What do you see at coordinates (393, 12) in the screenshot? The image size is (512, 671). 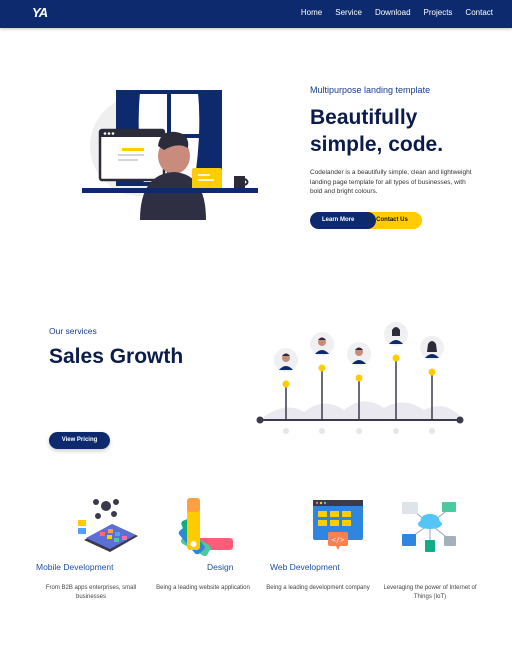 I see `nav-link-download: Download` at bounding box center [393, 12].